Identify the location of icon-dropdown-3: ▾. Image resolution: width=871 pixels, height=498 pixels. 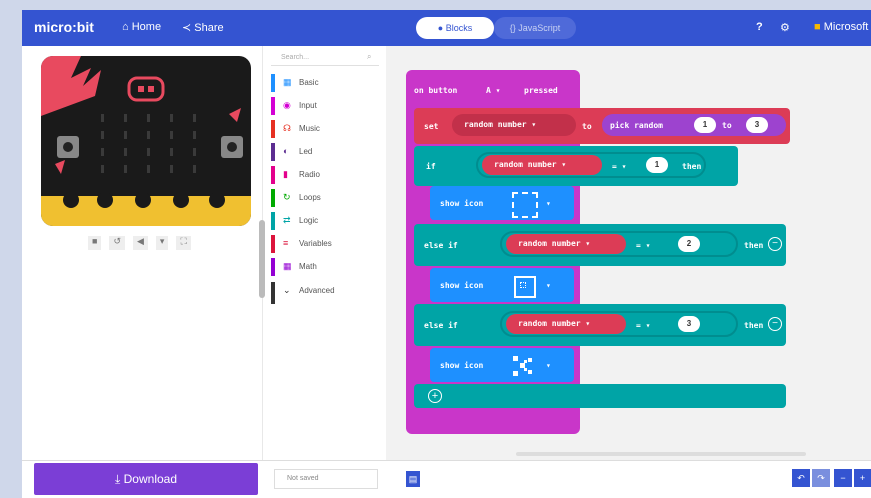
(548, 365).